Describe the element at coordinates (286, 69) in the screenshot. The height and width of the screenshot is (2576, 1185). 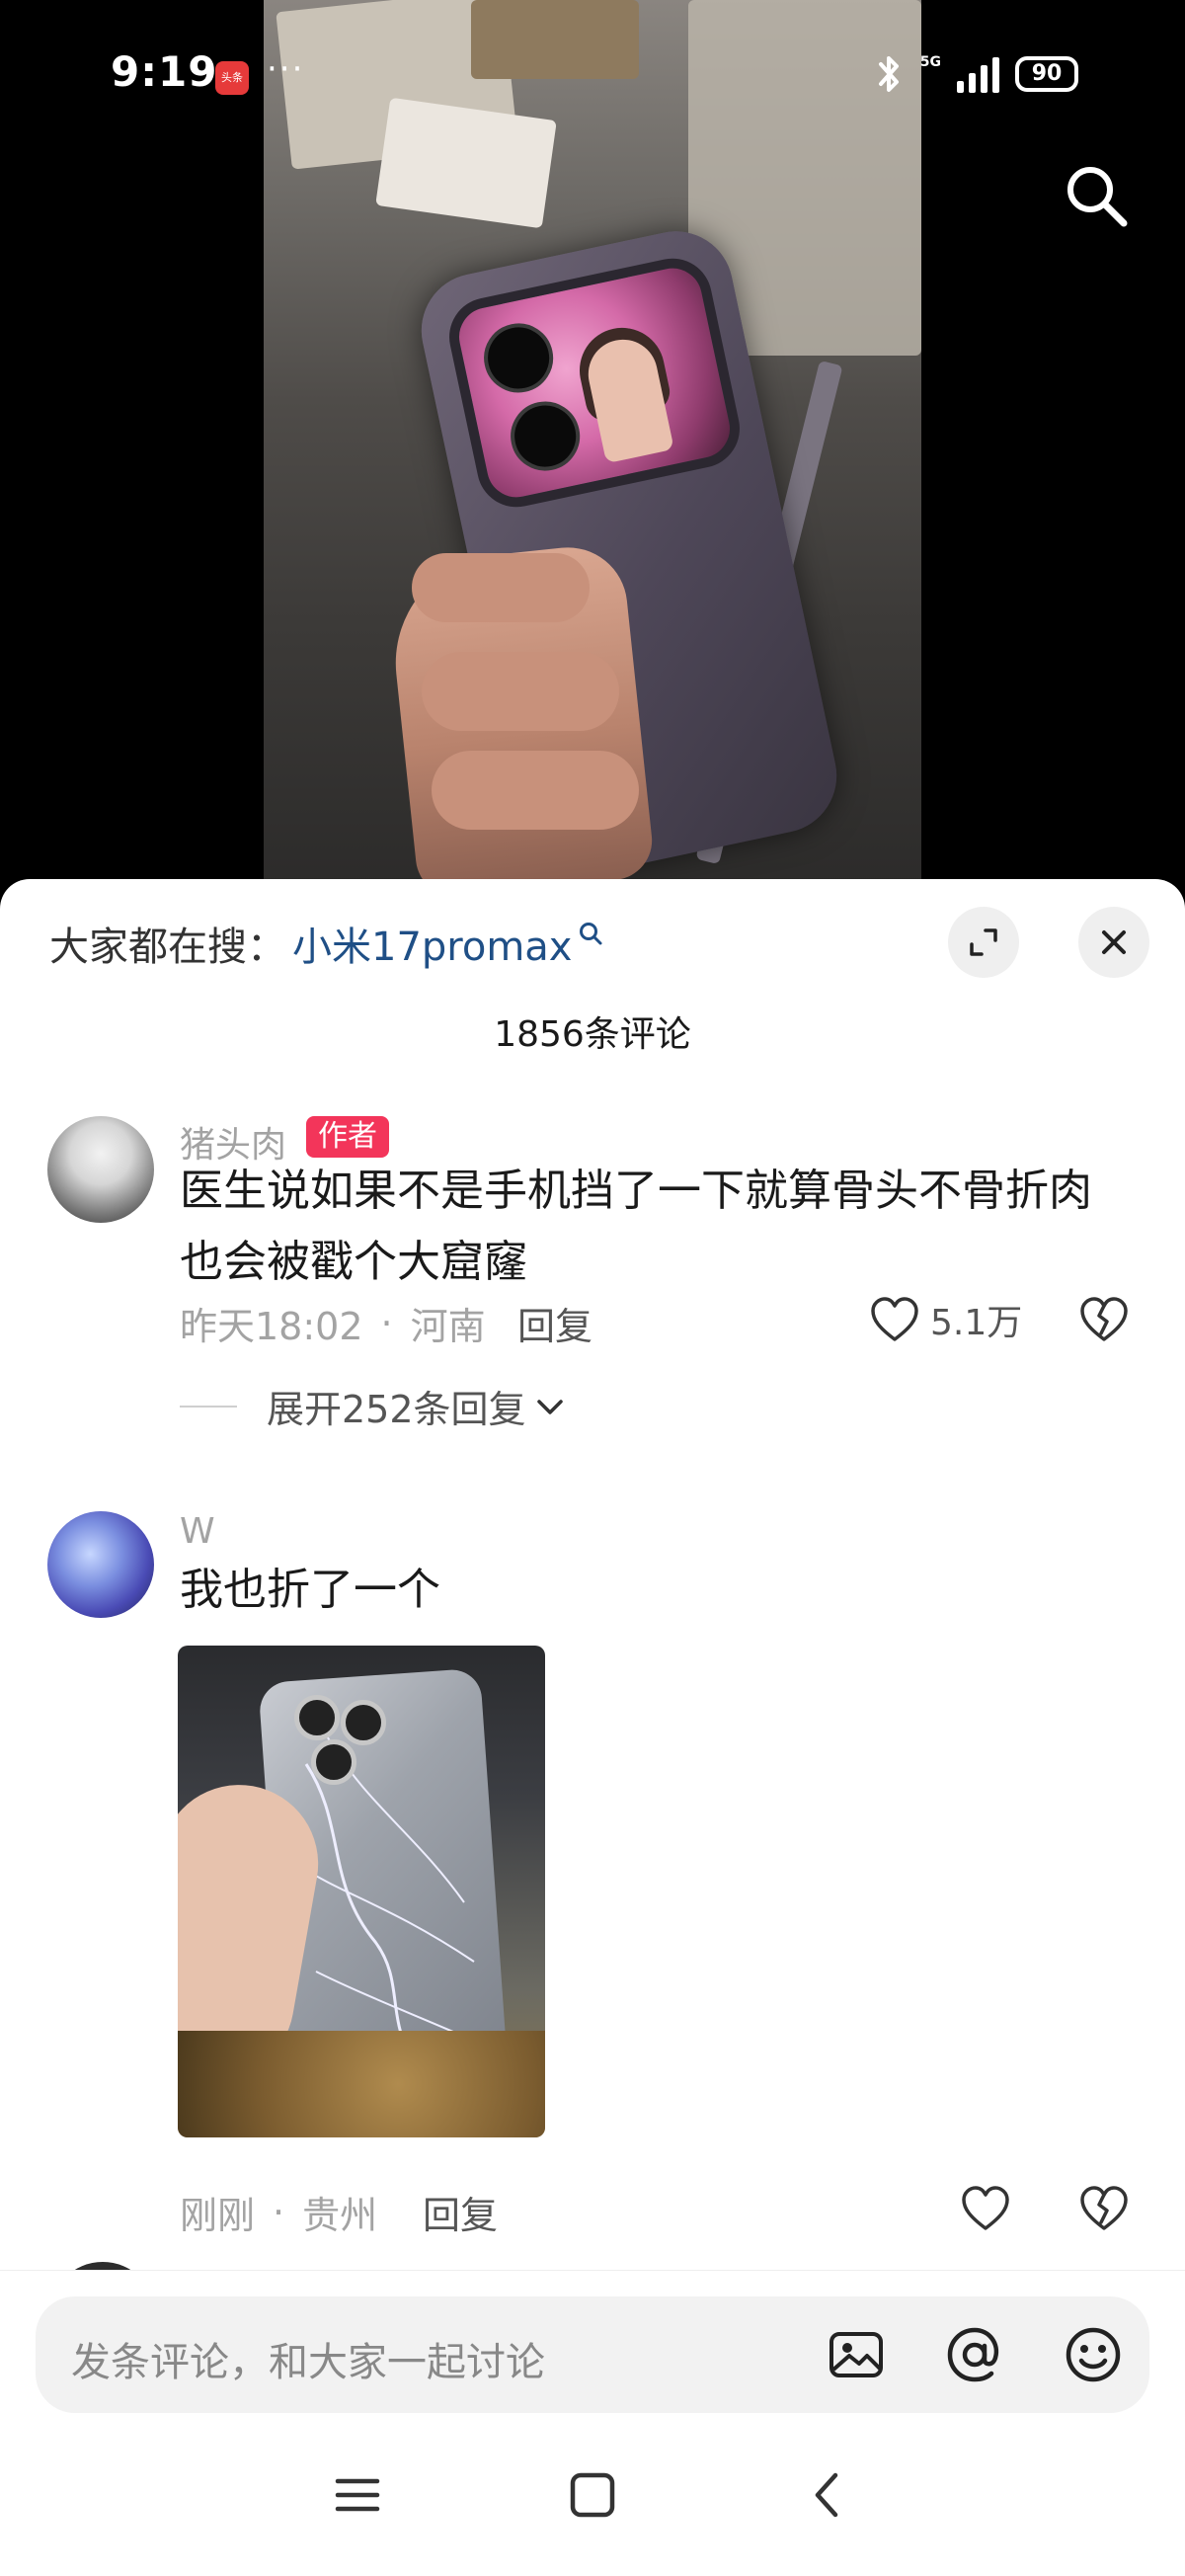
I see `status-overflow-icon: ···` at that location.